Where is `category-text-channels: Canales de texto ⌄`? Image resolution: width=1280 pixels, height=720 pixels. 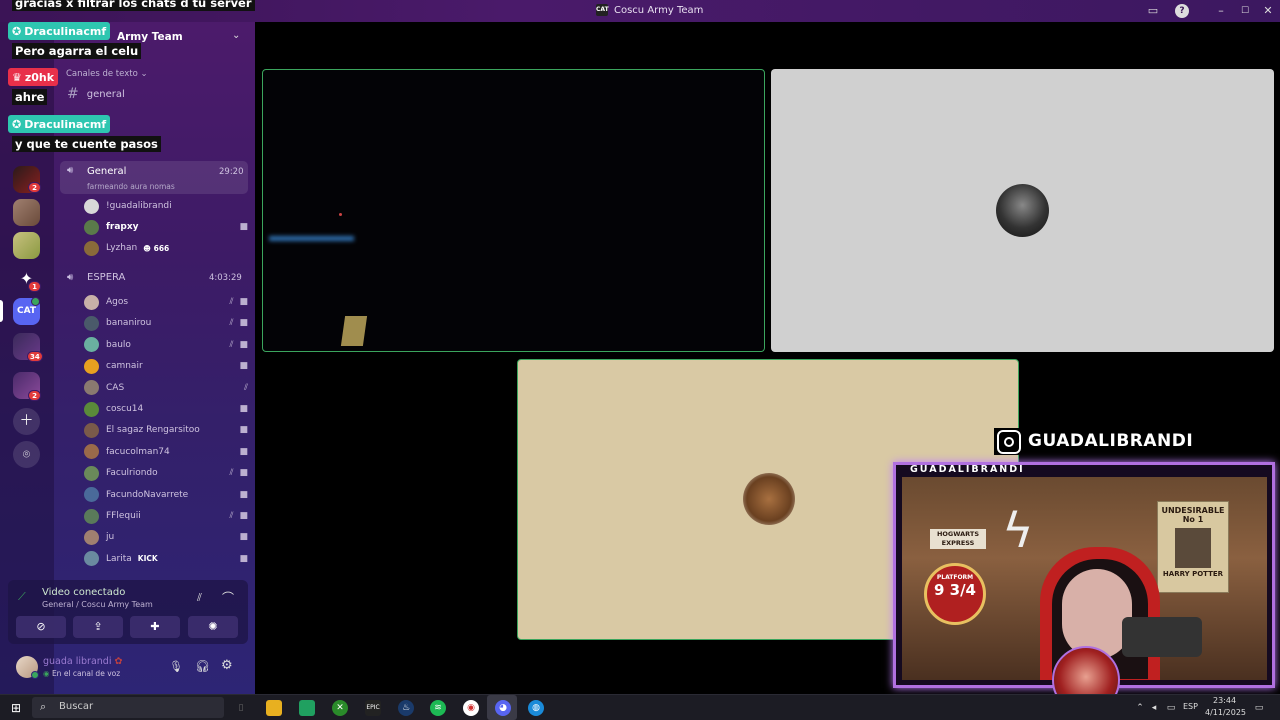 category-text-channels: Canales de texto ⌄ is located at coordinates (107, 74).